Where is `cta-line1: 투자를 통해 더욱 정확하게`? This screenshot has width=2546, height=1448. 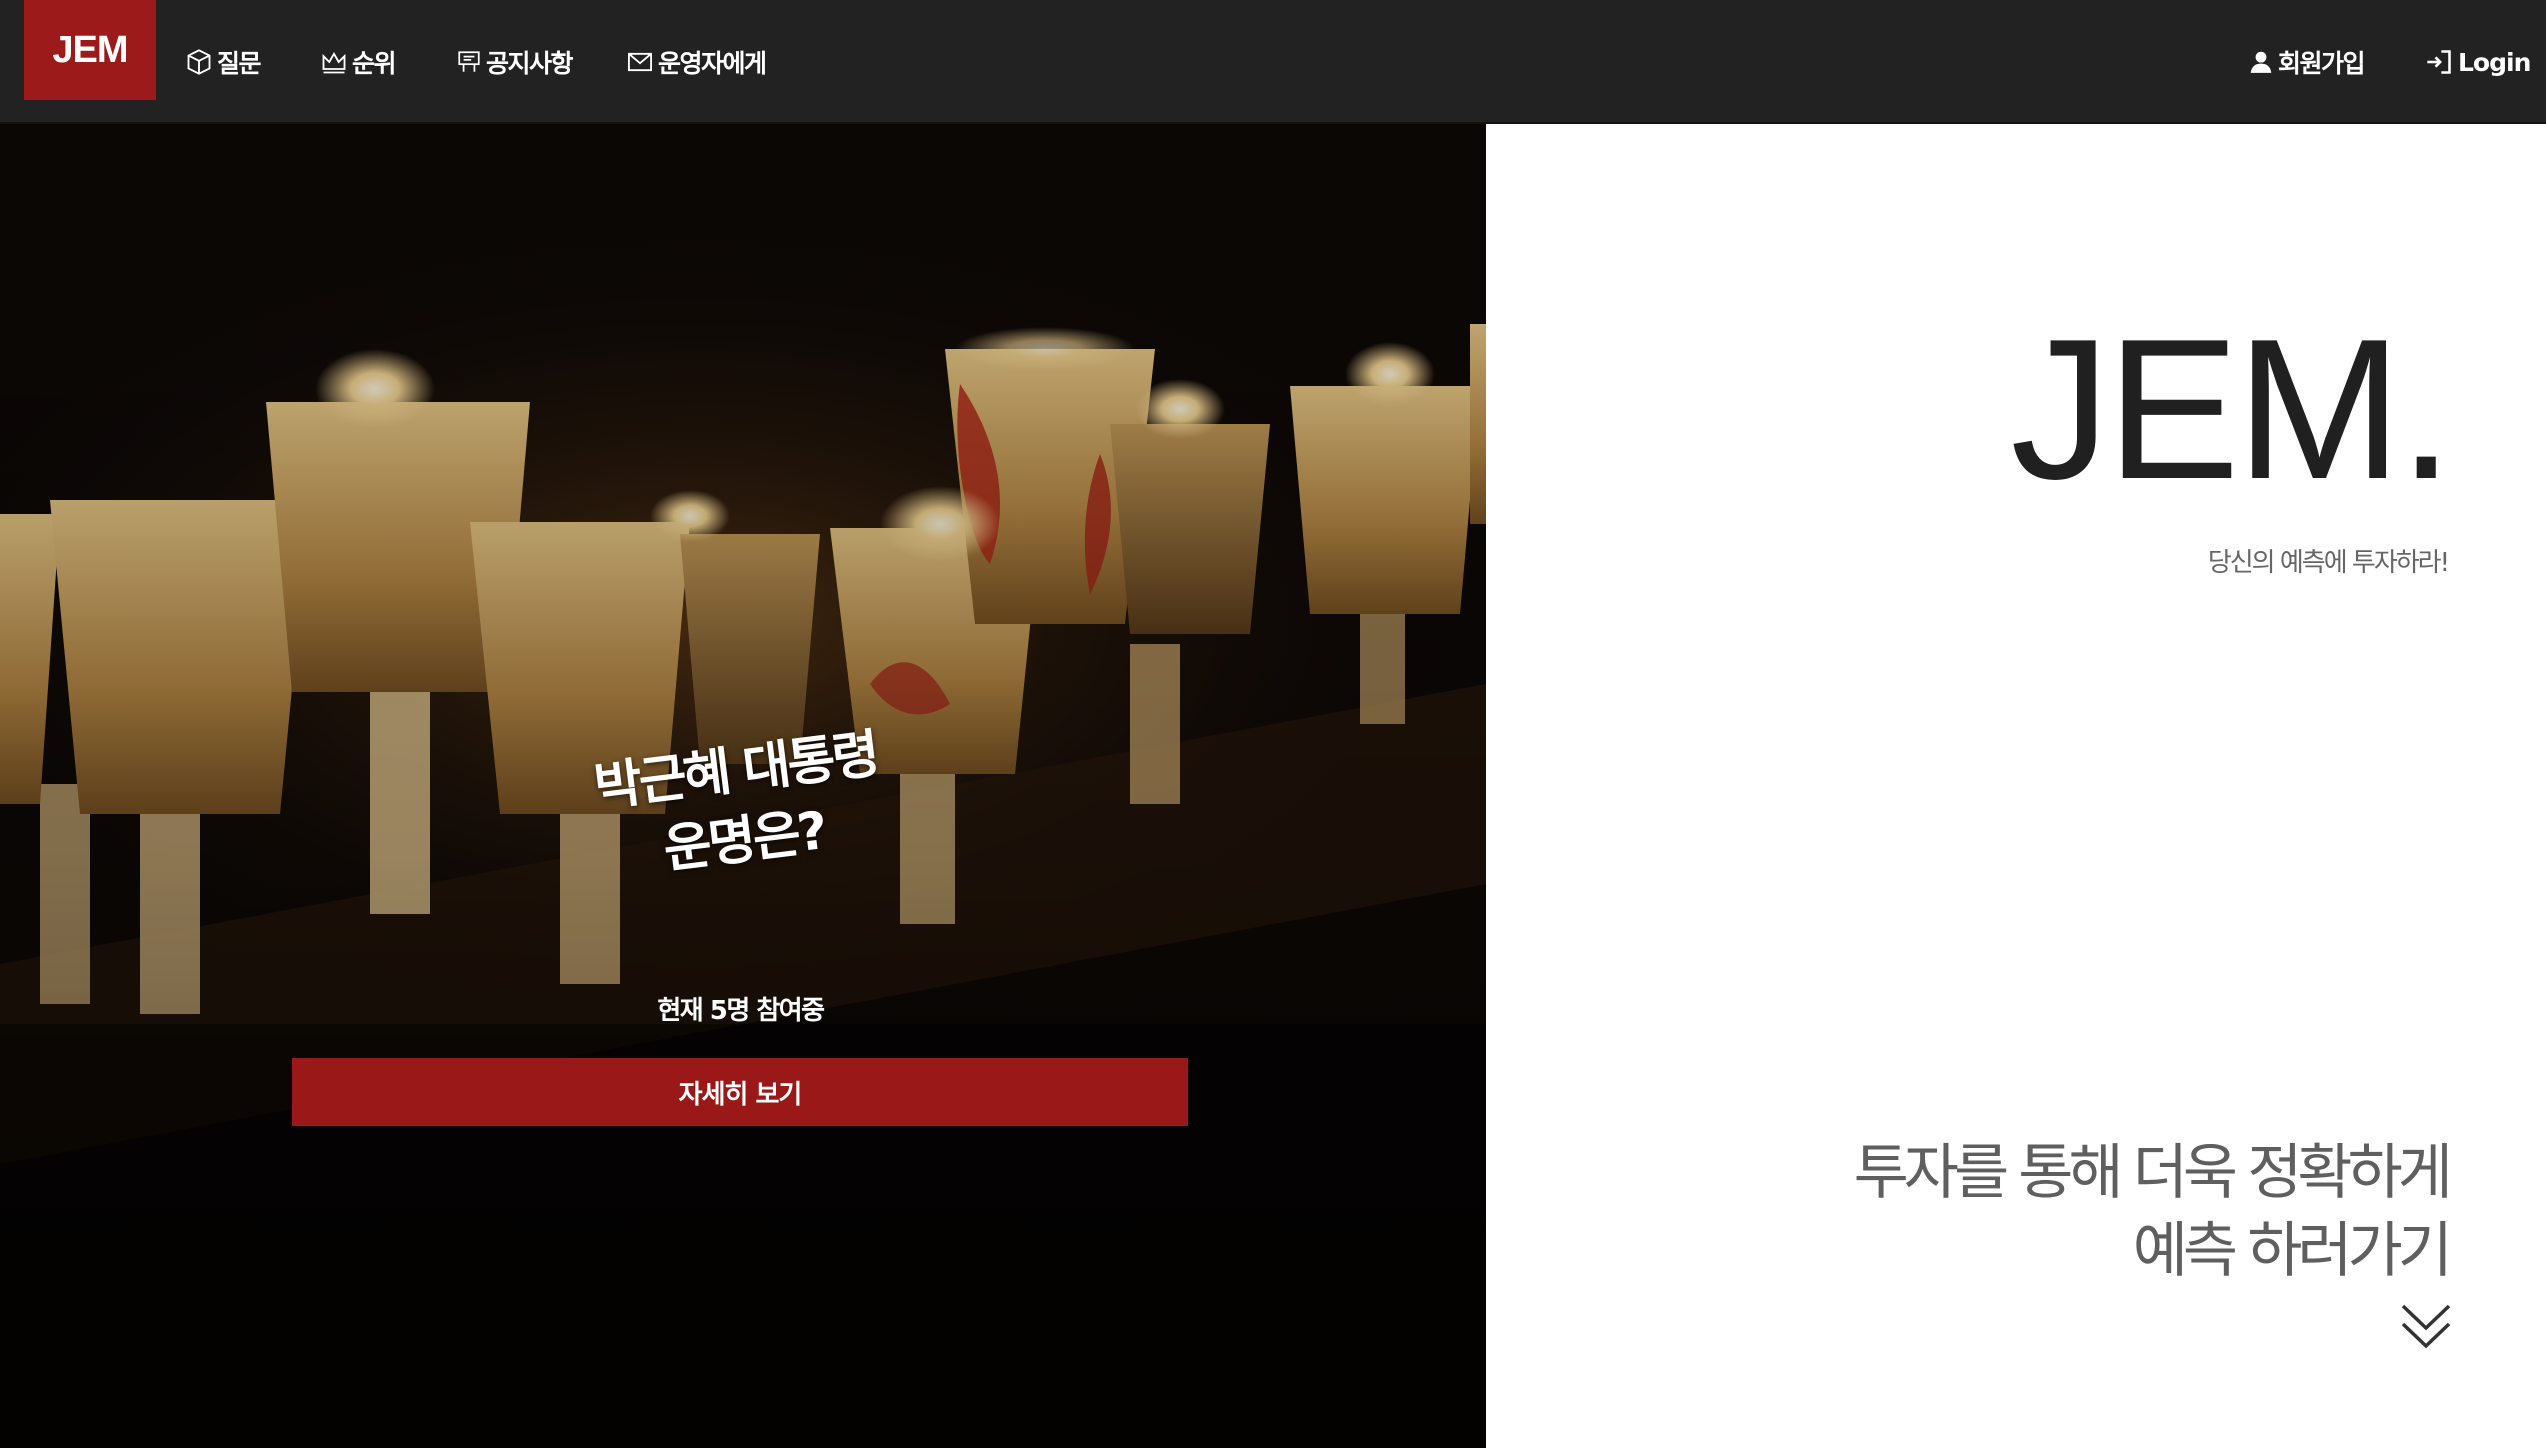
cta-line1: 투자를 통해 더욱 정확하게 is located at coordinates (2153, 1173).